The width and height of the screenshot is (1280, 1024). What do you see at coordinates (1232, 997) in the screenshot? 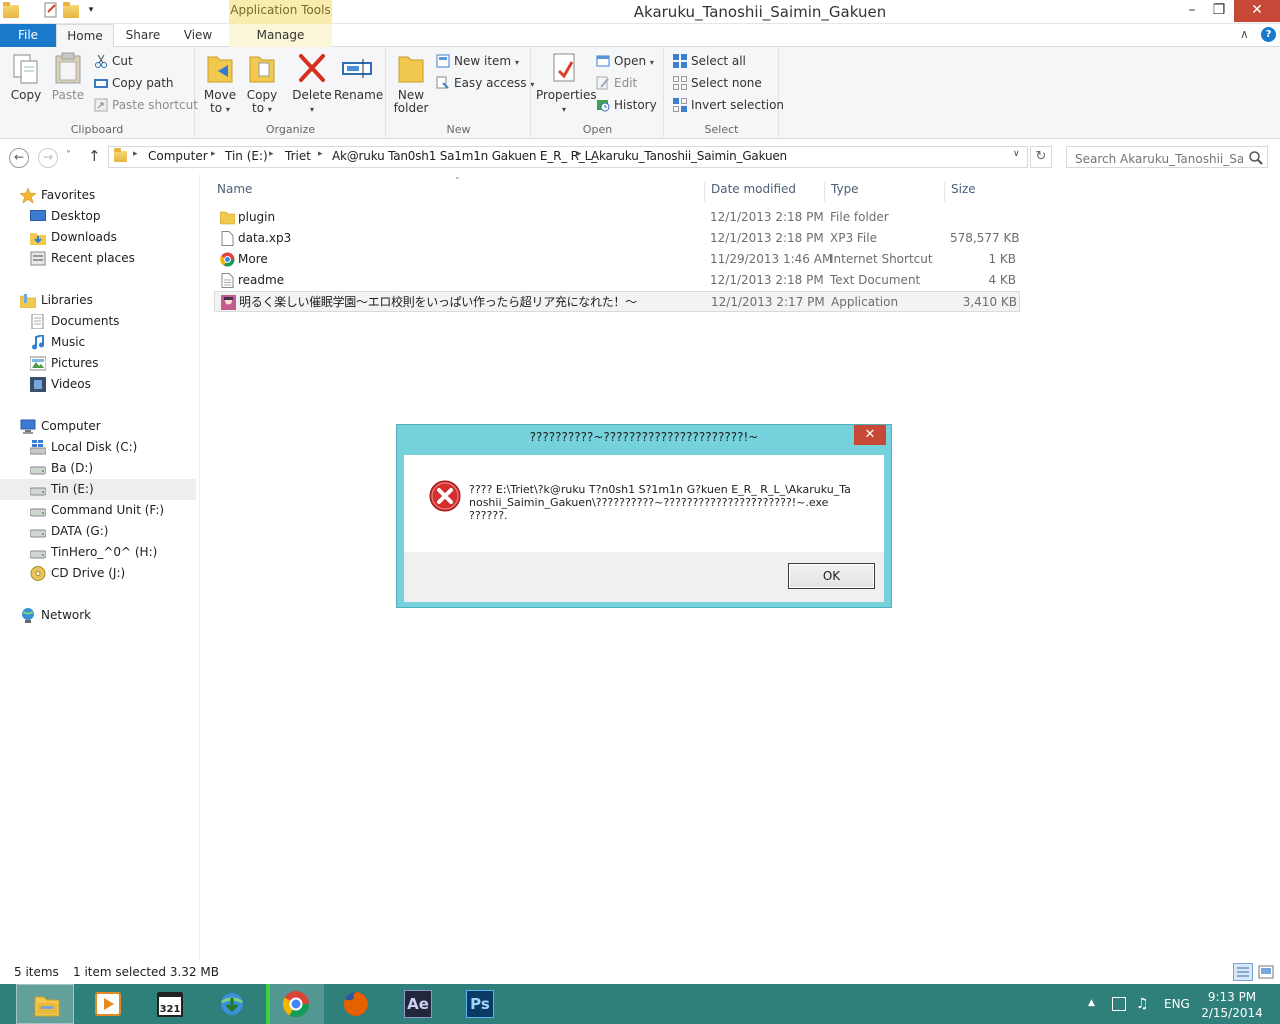
I see `clock-time: 9:13 PM` at bounding box center [1232, 997].